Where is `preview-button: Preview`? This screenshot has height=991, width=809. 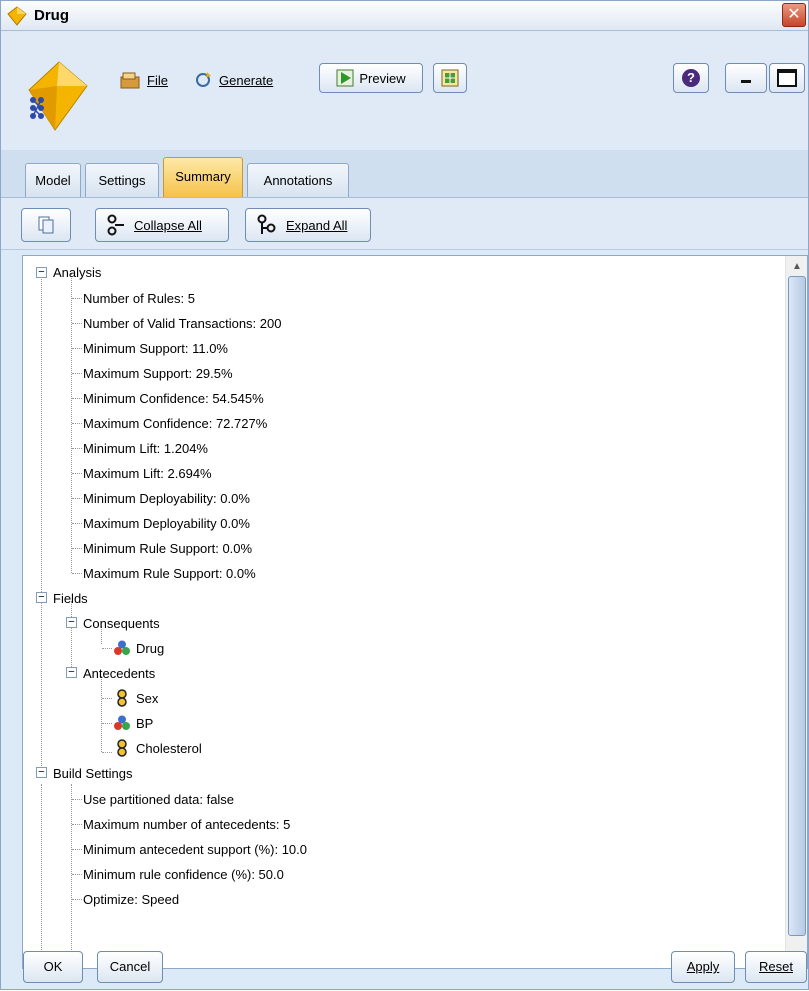 preview-button: Preview is located at coordinates (371, 78).